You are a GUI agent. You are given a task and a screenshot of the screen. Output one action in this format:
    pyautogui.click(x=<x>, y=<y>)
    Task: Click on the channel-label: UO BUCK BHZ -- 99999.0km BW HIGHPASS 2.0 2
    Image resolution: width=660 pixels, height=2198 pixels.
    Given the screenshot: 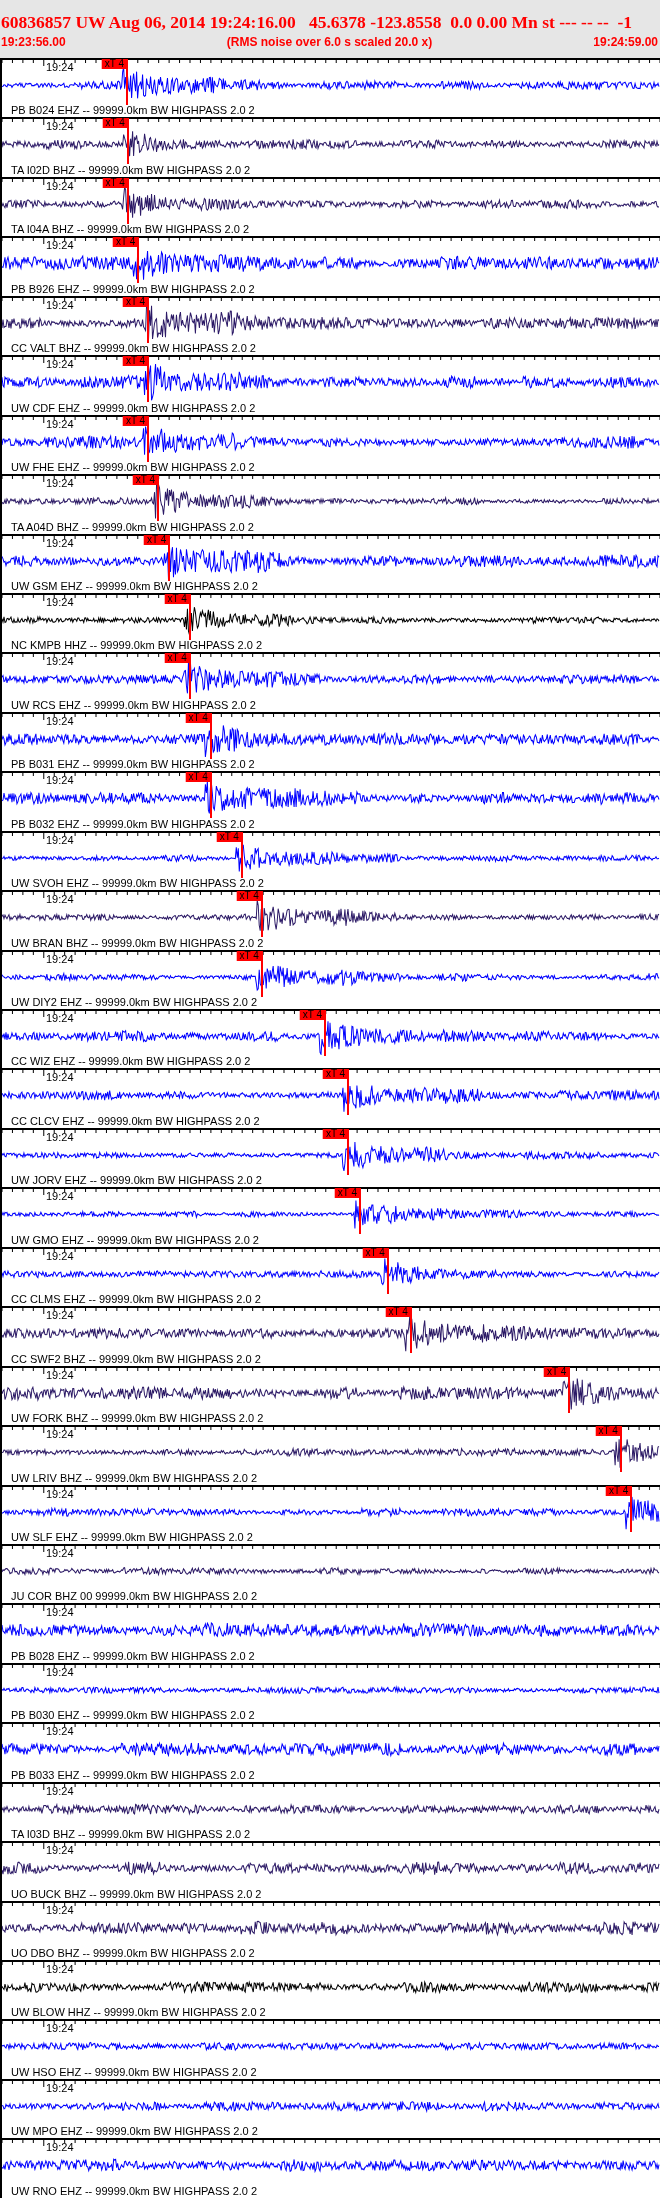 What is the action you would take?
    pyautogui.click(x=136, y=1894)
    